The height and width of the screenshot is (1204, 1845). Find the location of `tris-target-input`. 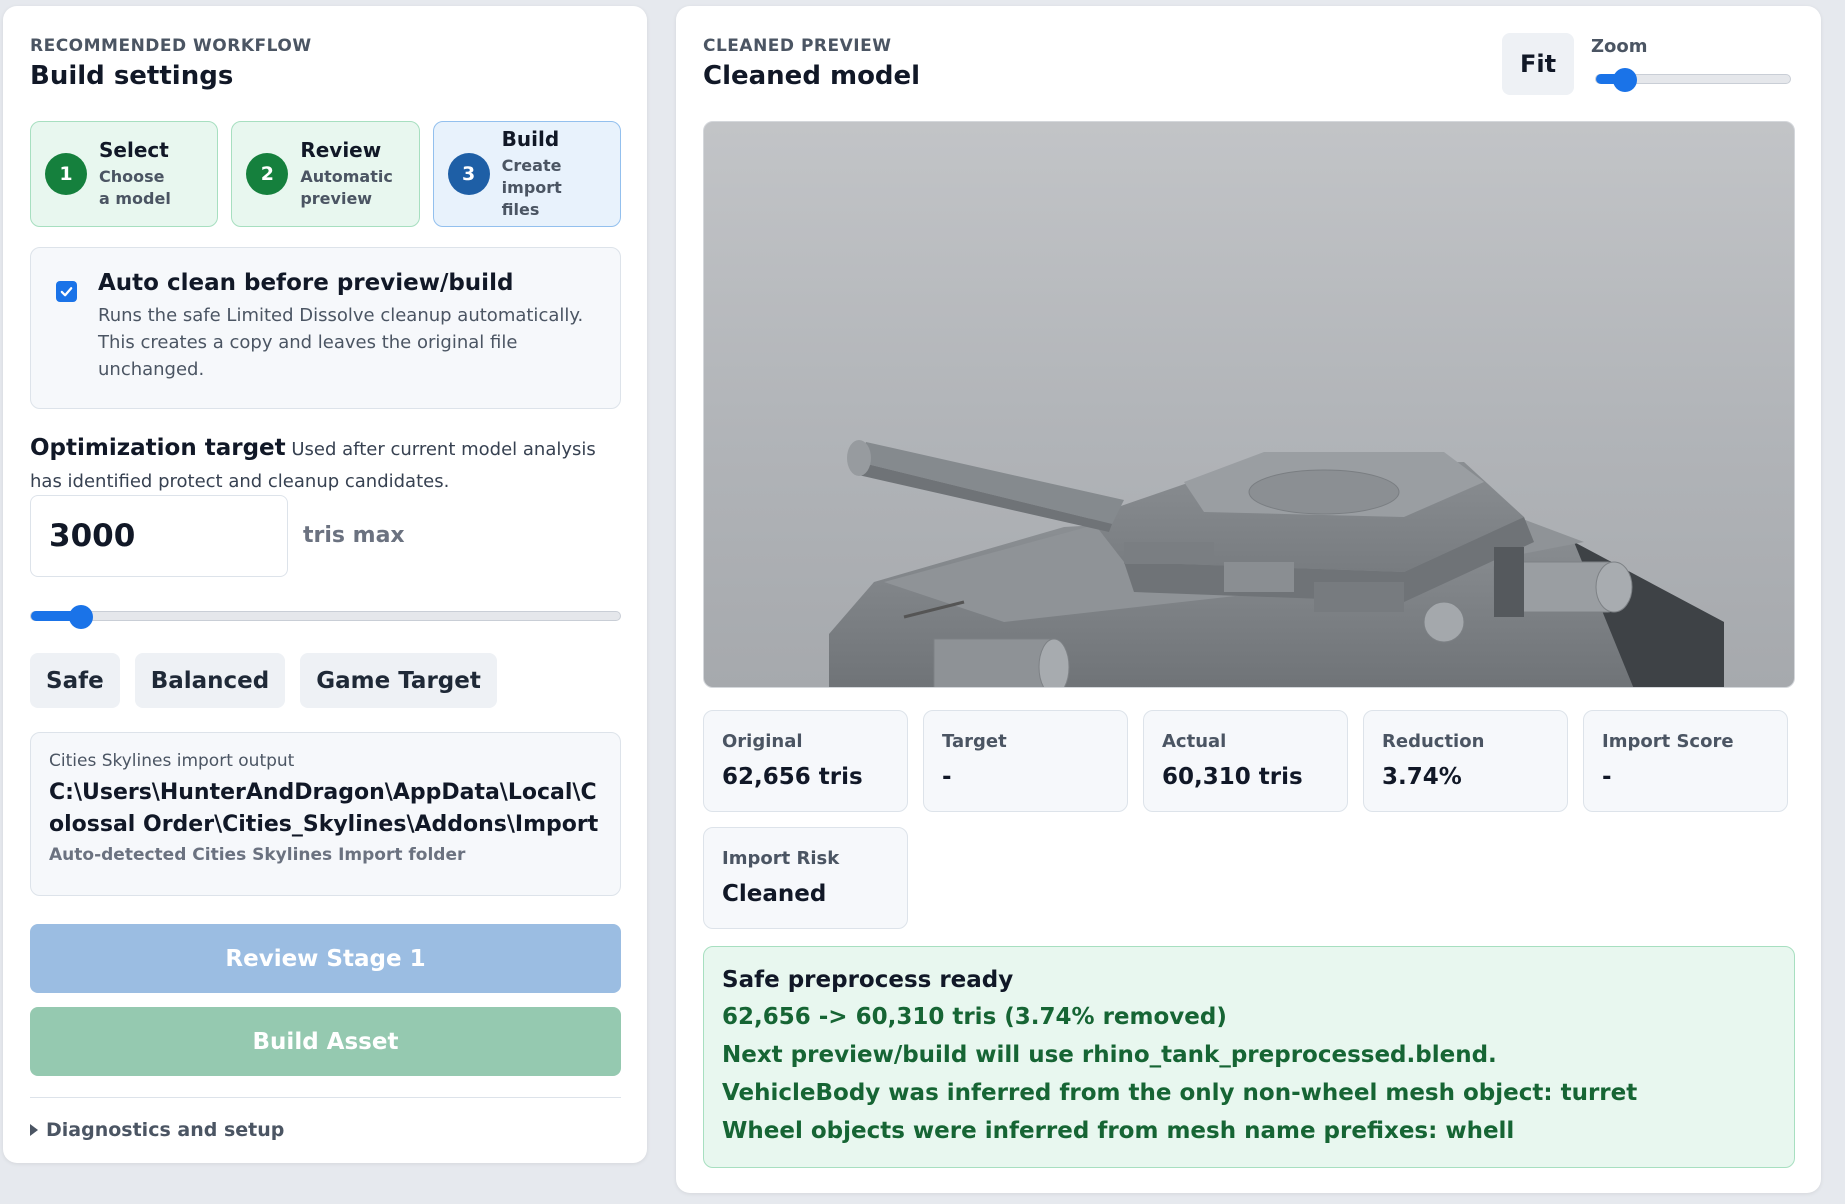

tris-target-input is located at coordinates (159, 536).